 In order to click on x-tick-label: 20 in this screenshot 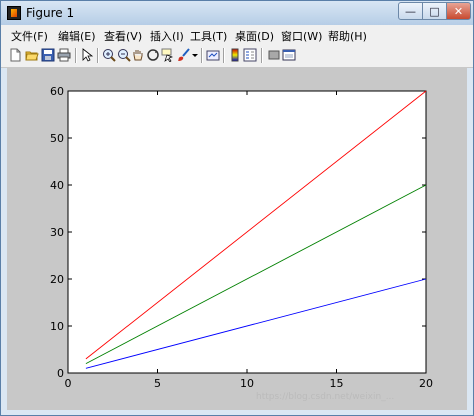, I will do `click(426, 383)`.